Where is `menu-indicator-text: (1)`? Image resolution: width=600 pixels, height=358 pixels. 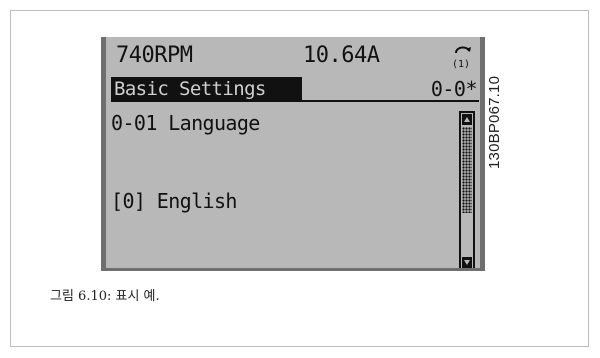
menu-indicator-text: (1) is located at coordinates (461, 64).